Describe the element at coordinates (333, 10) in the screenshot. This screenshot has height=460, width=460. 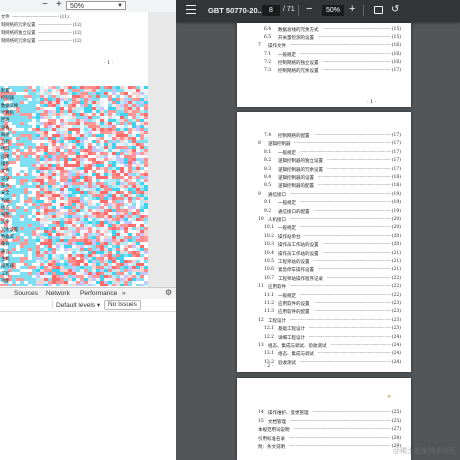
I see `zoom-input: 50%` at that location.